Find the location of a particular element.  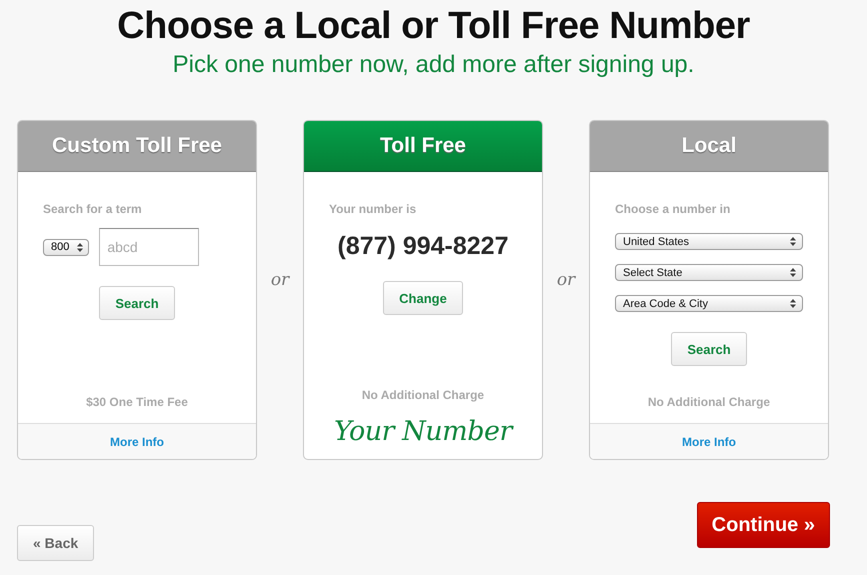

card-header: Custom Toll Free is located at coordinates (137, 146).